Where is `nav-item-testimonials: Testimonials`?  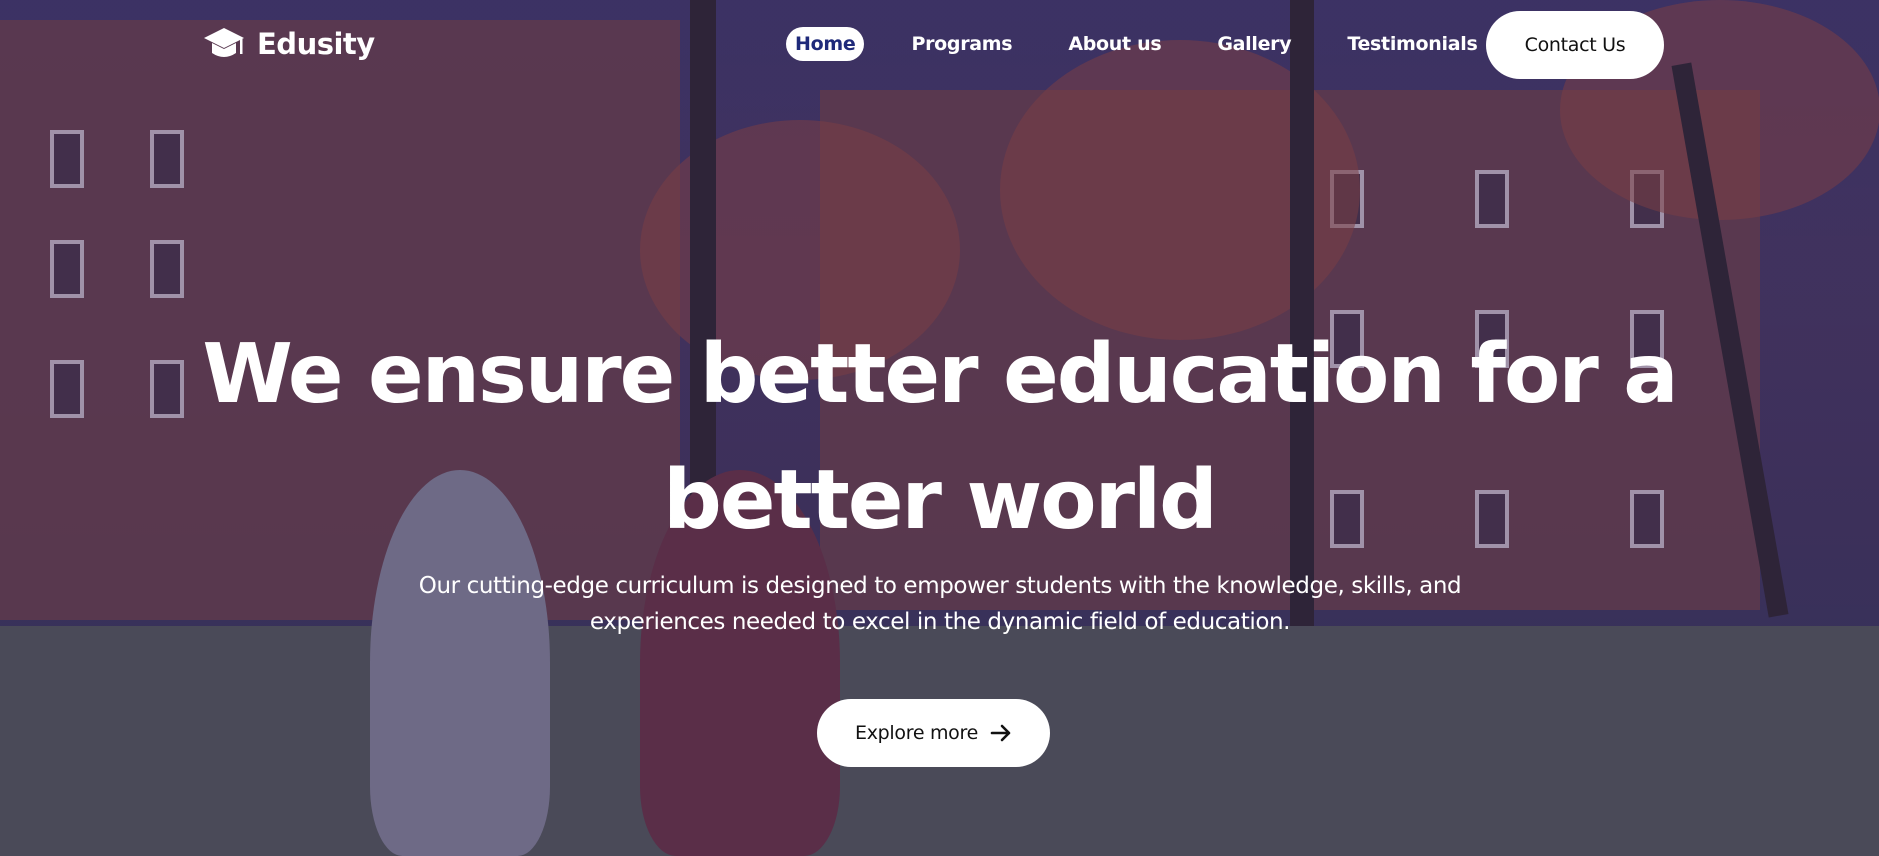 nav-item-testimonials: Testimonials is located at coordinates (1412, 44).